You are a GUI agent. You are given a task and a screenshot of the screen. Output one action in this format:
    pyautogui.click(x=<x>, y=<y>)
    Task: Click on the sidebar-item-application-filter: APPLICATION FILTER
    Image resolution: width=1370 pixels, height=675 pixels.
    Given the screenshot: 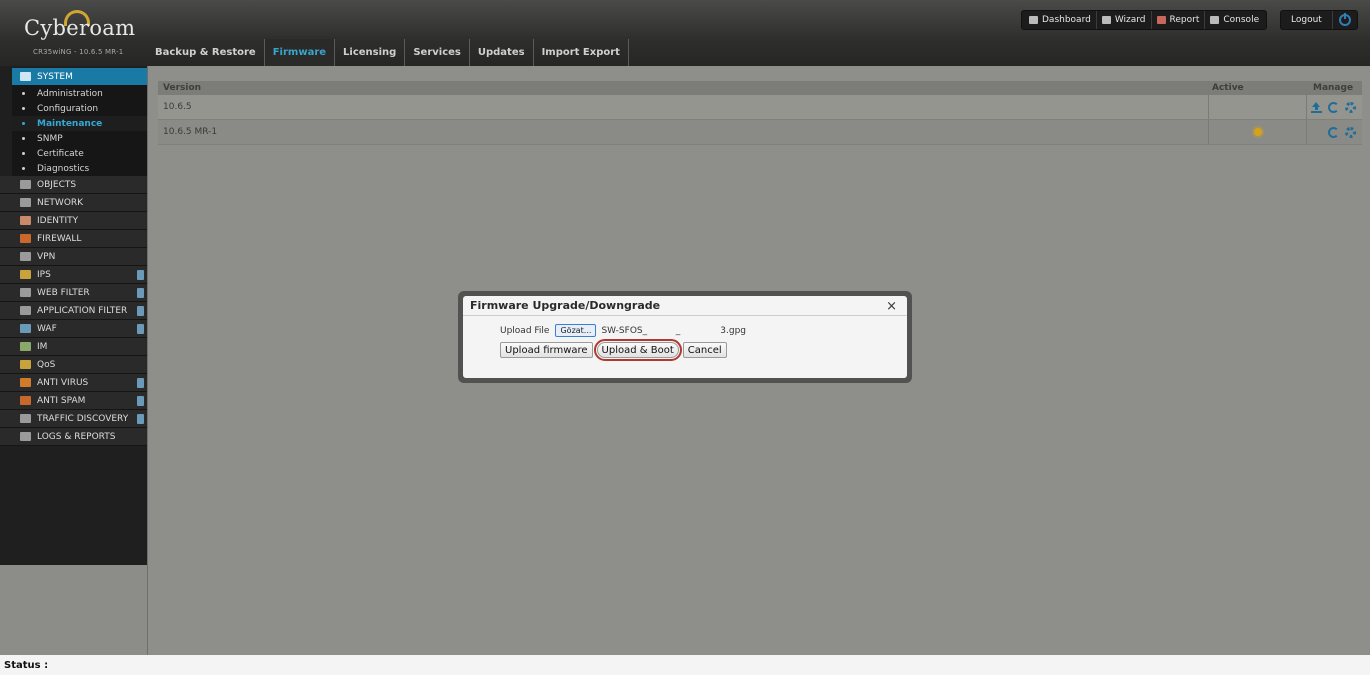 What is the action you would take?
    pyautogui.click(x=73, y=311)
    